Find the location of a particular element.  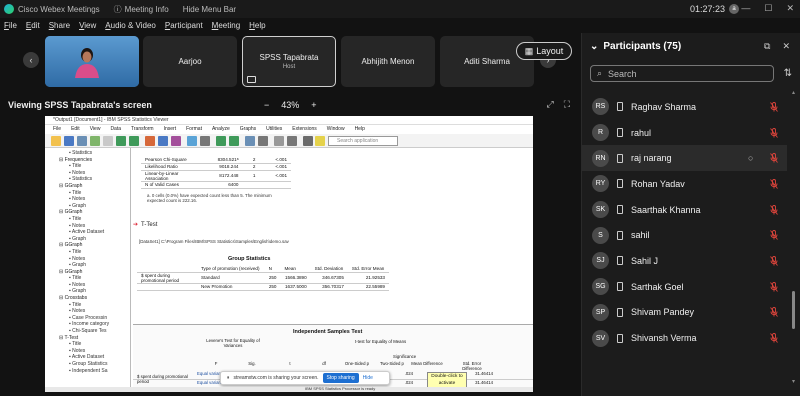

close-panel-icon: ✕ is located at coordinates (786, 46).